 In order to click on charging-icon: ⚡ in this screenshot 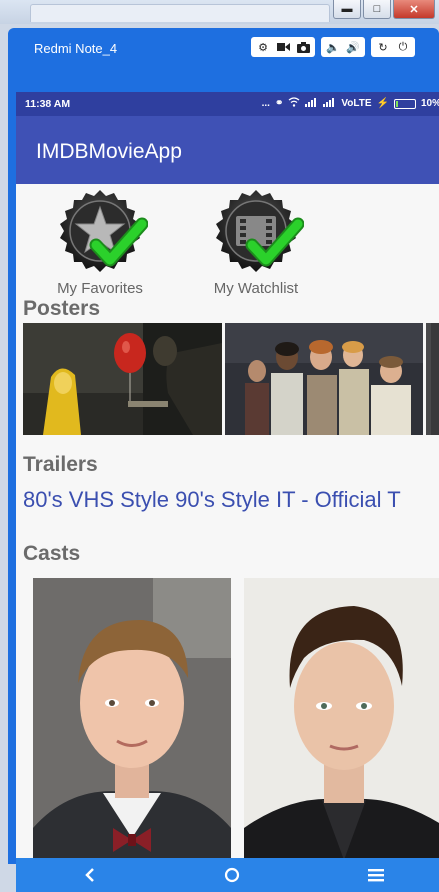, I will do `click(382, 103)`.